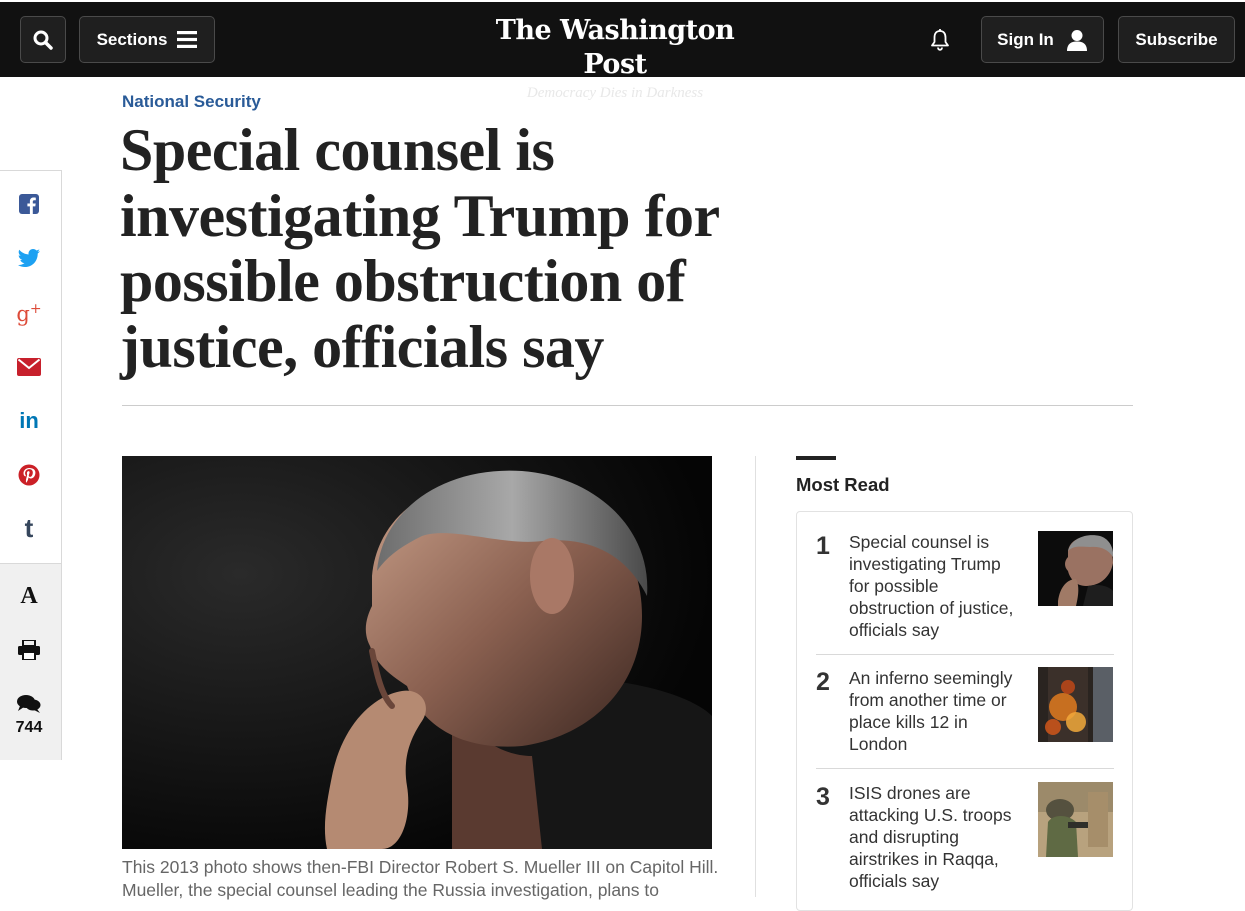 The height and width of the screenshot is (911, 1245). What do you see at coordinates (187, 39) in the screenshot?
I see `hamburger-menu-icon` at bounding box center [187, 39].